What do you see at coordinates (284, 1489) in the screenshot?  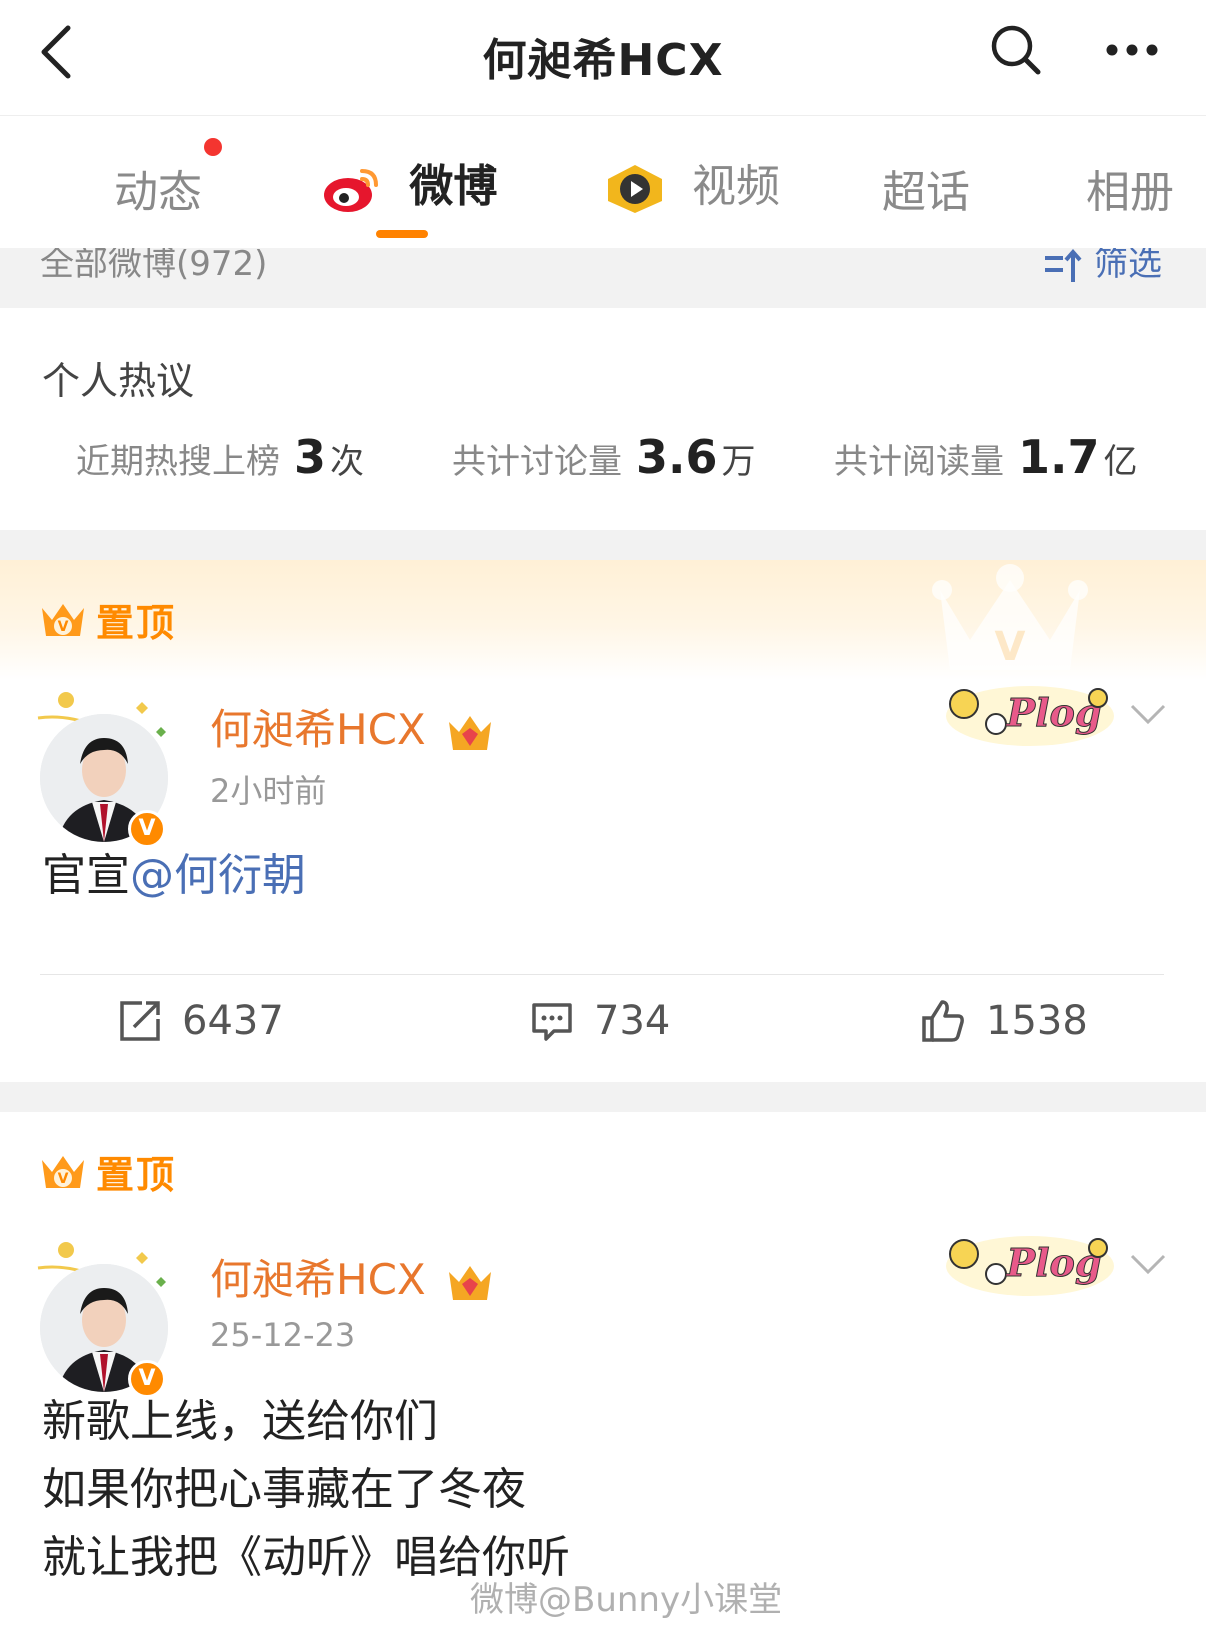 I see `post-text-line: 如果你把心事藏在了冬夜` at bounding box center [284, 1489].